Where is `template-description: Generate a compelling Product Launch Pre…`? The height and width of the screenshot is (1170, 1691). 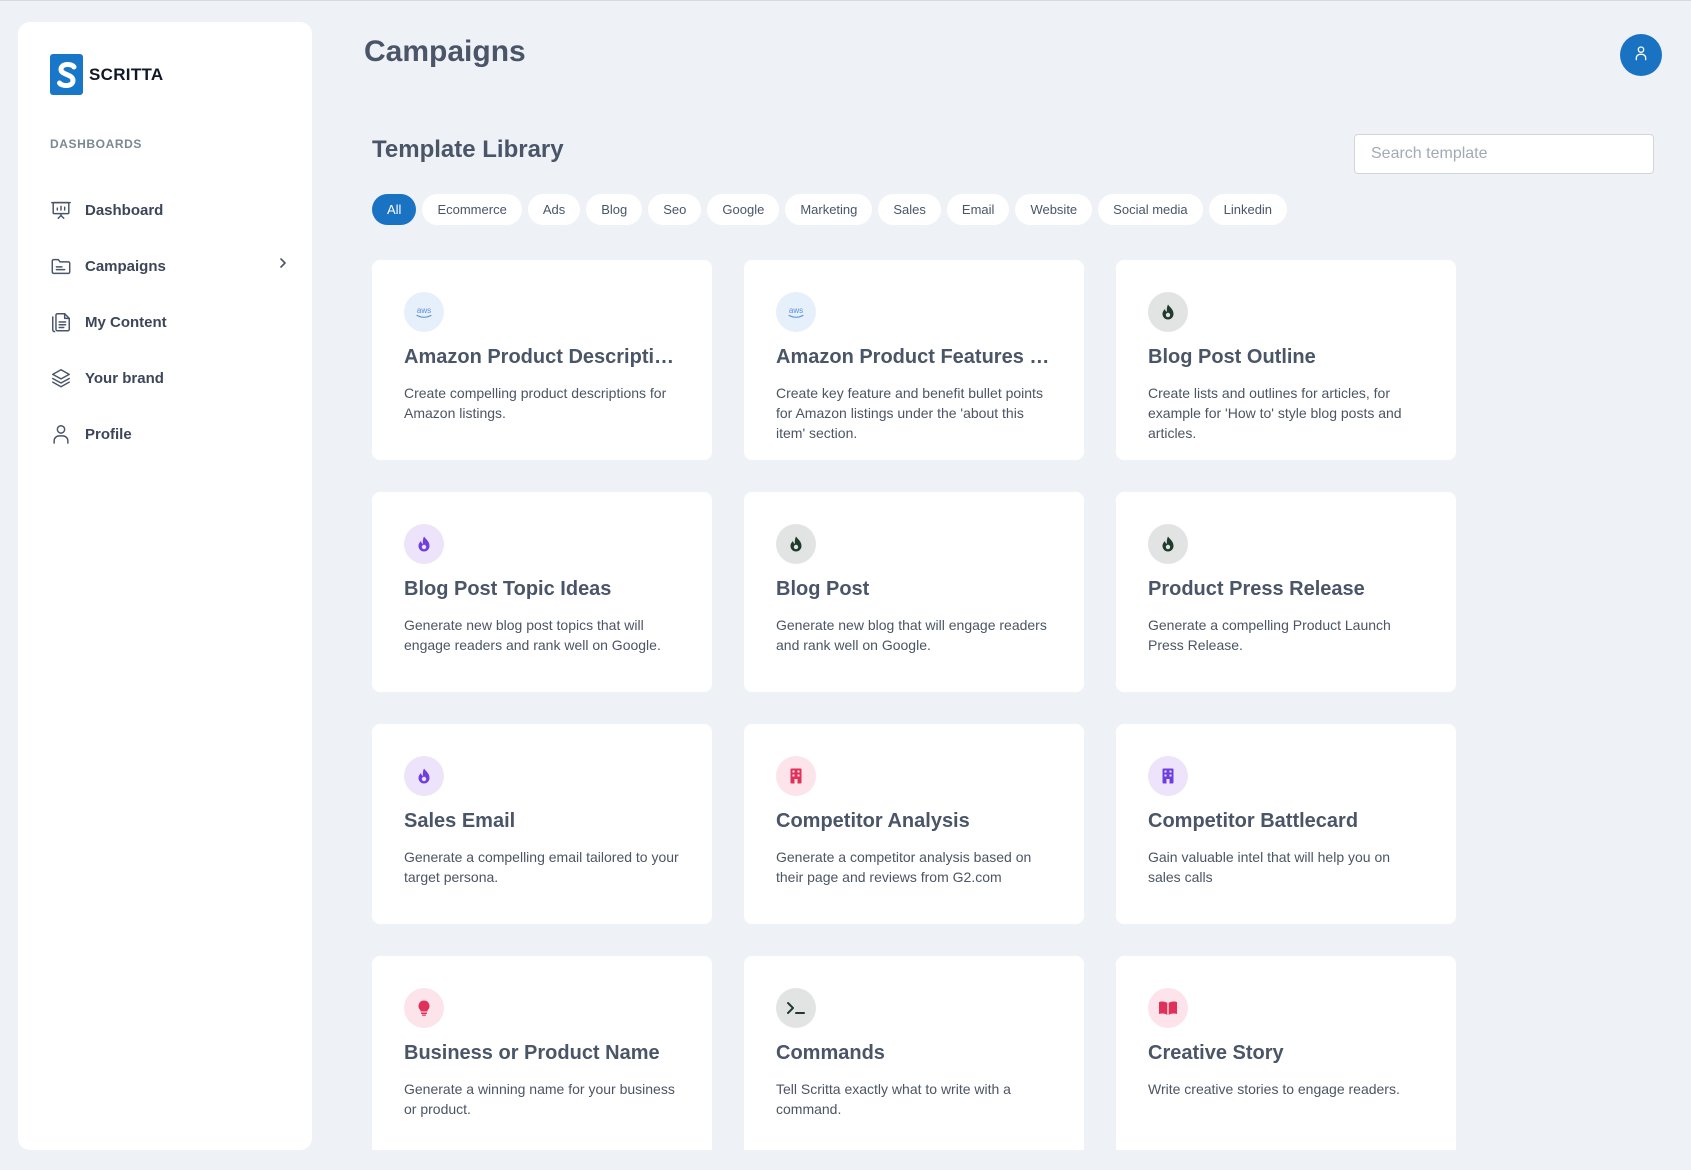 template-description: Generate a compelling Product Launch Pre… is located at coordinates (1269, 635).